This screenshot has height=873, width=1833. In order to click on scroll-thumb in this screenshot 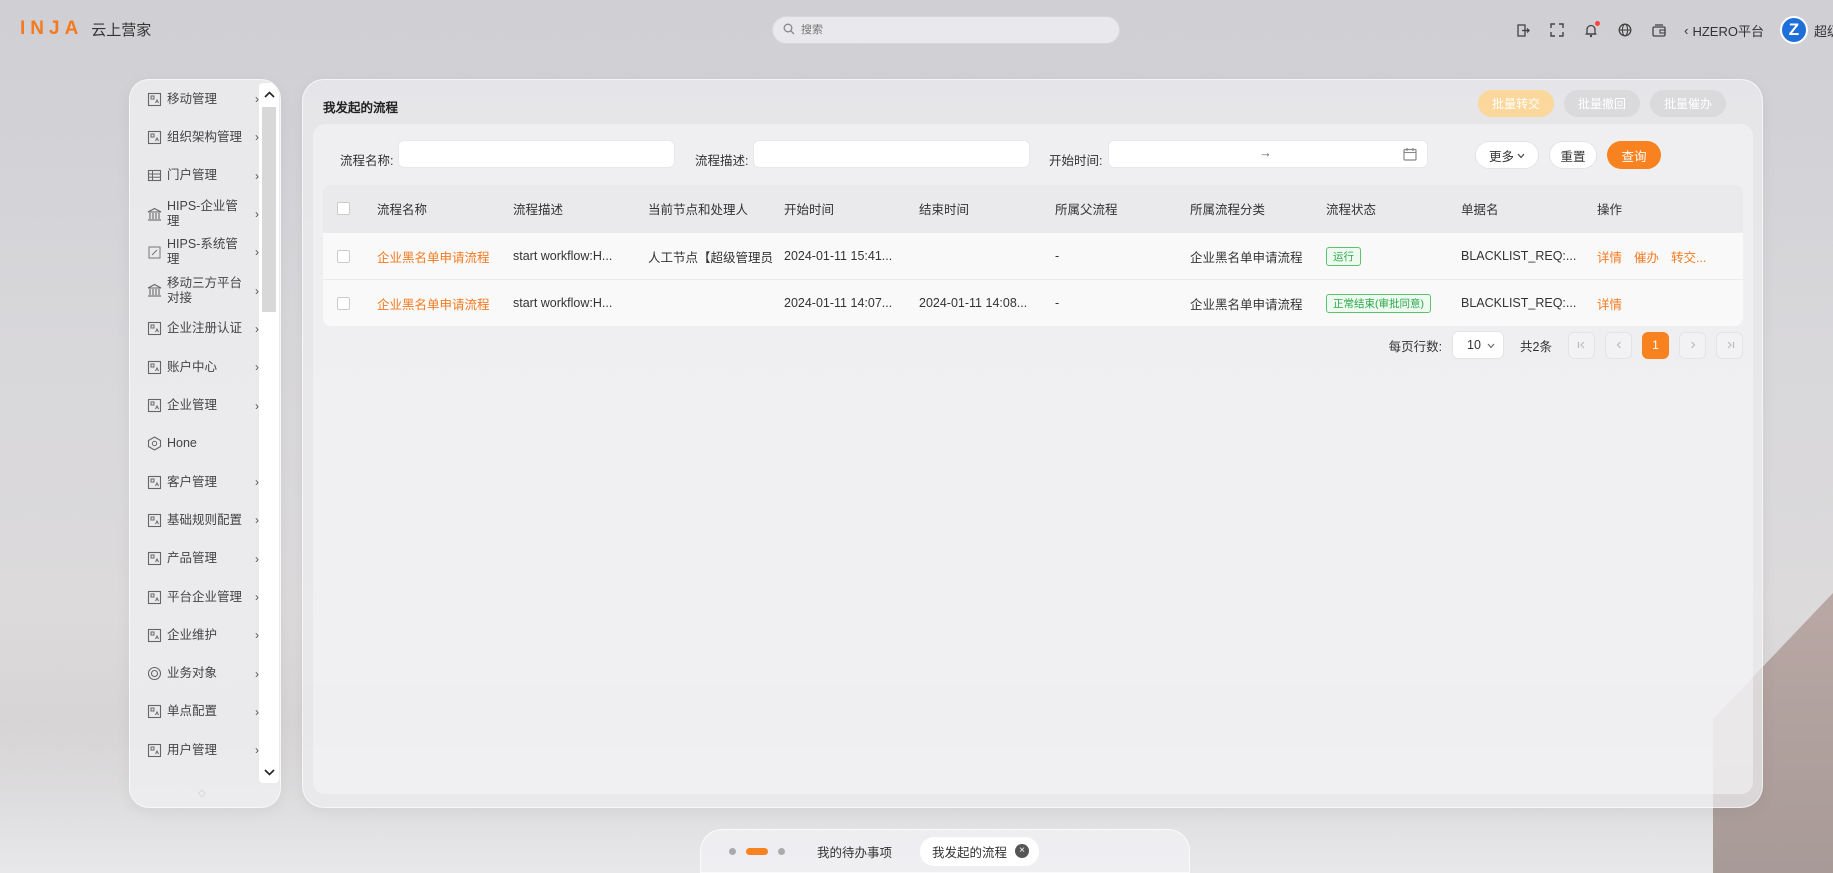, I will do `click(269, 209)`.